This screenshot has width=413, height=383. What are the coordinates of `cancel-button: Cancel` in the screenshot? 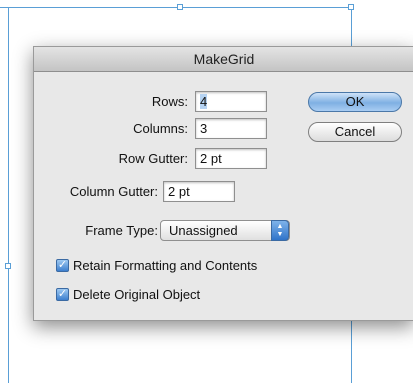 It's located at (355, 132).